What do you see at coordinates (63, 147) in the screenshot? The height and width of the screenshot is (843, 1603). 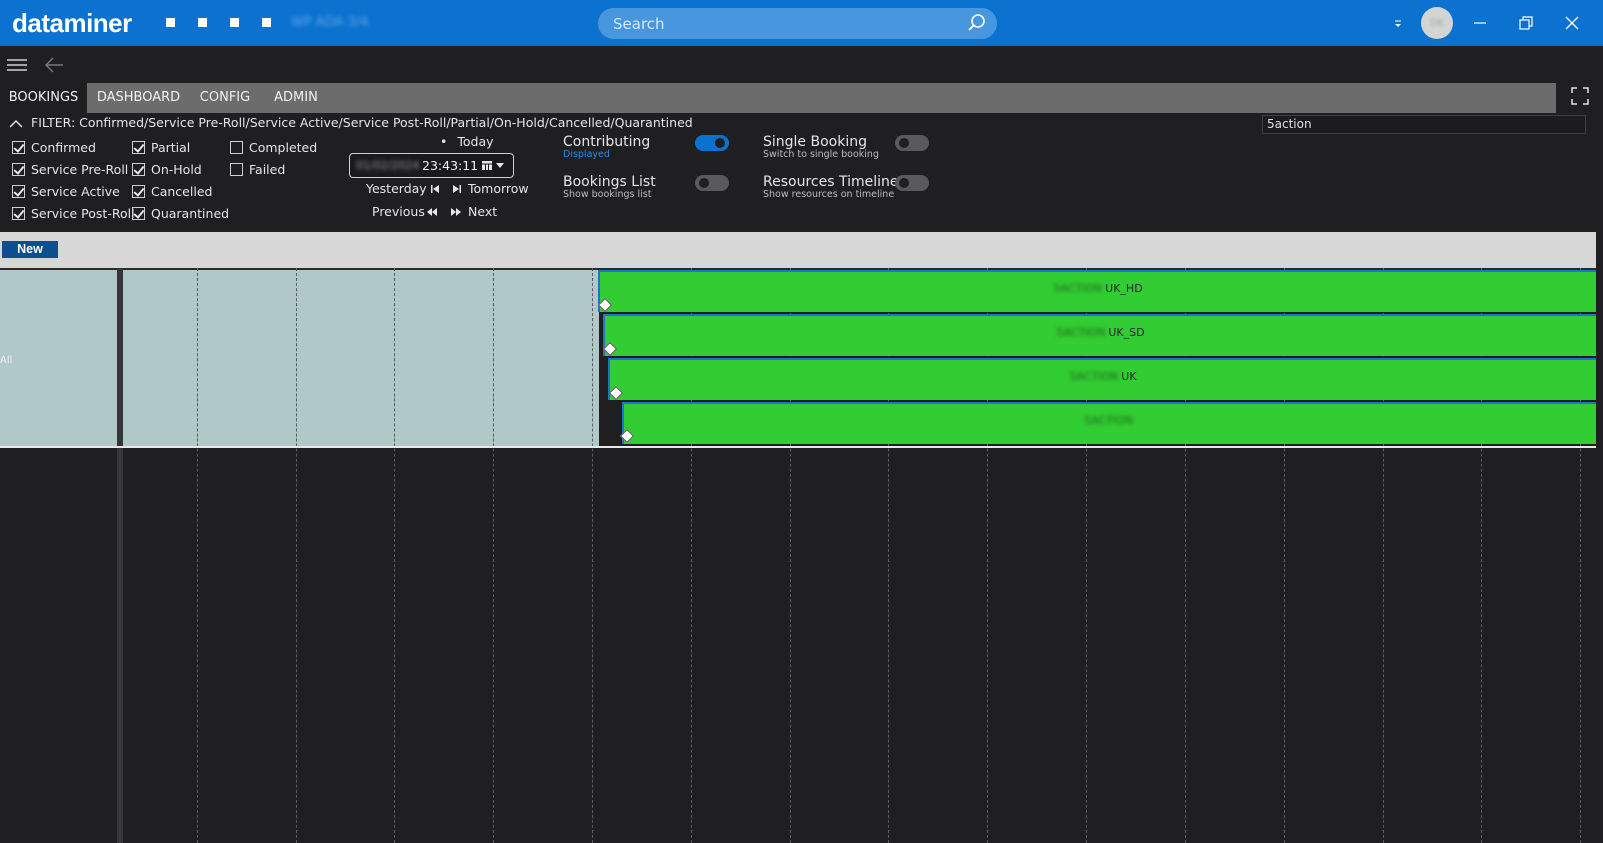 I see `checkbox-label: Confirmed` at bounding box center [63, 147].